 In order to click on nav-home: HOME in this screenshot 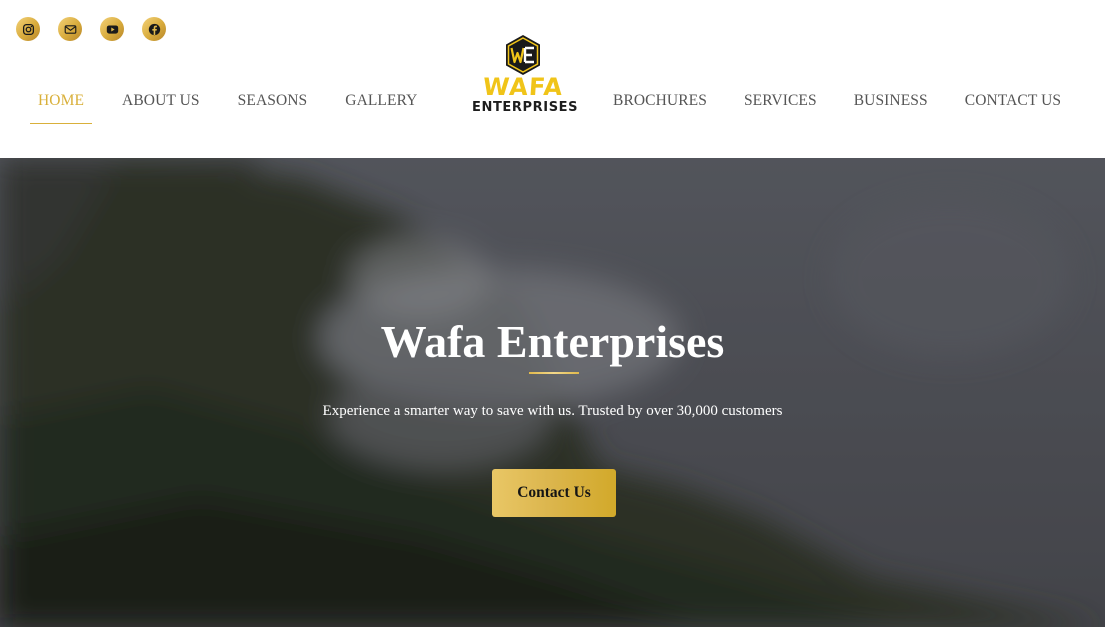, I will do `click(61, 108)`.